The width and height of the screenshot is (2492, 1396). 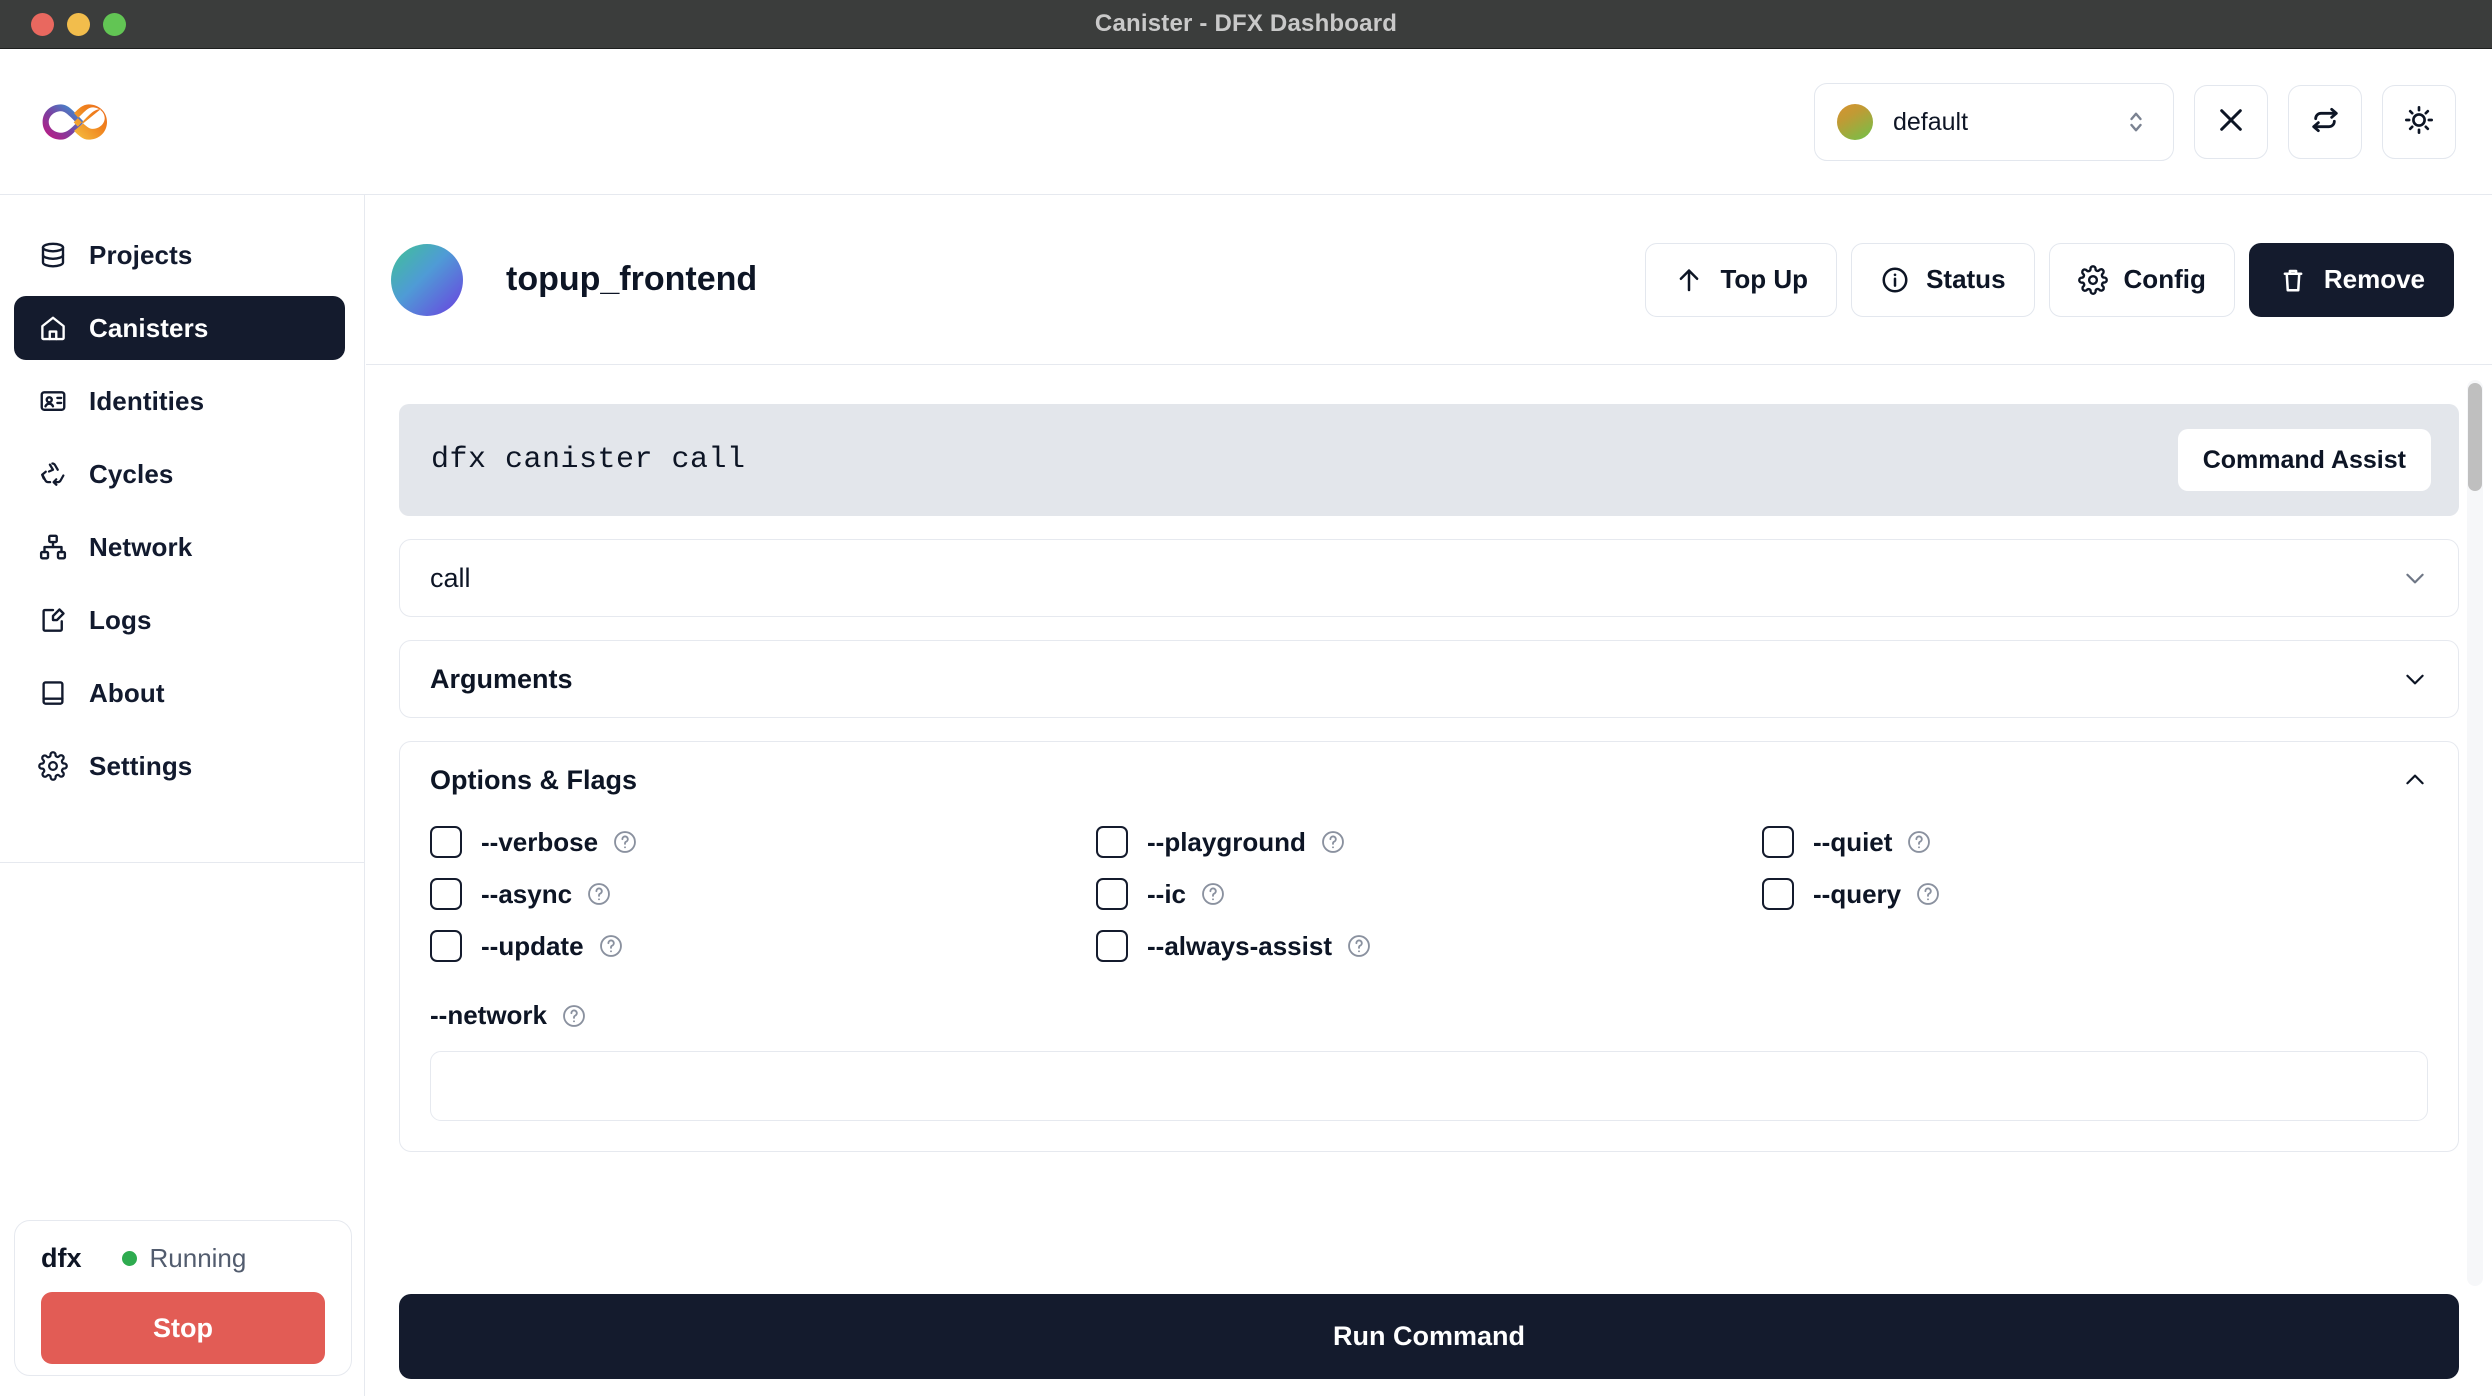 What do you see at coordinates (2475, 437) in the screenshot?
I see `scrollbar-thumb` at bounding box center [2475, 437].